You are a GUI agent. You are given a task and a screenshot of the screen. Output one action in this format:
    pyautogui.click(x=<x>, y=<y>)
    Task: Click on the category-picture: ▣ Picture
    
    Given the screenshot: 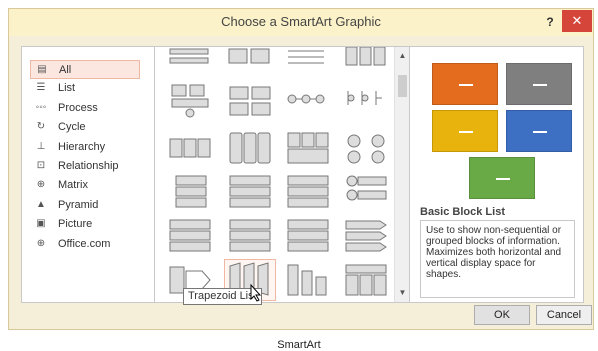 What is the action you would take?
    pyautogui.click(x=85, y=224)
    